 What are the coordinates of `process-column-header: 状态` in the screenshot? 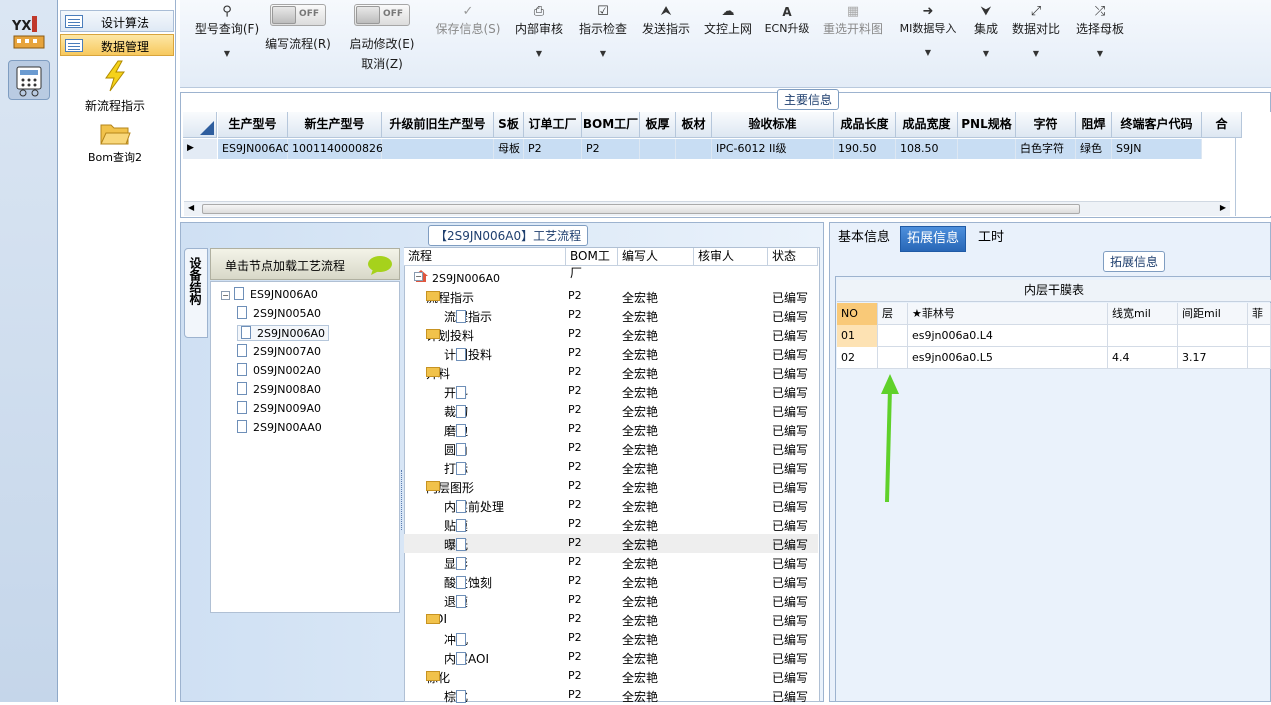 It's located at (793, 257).